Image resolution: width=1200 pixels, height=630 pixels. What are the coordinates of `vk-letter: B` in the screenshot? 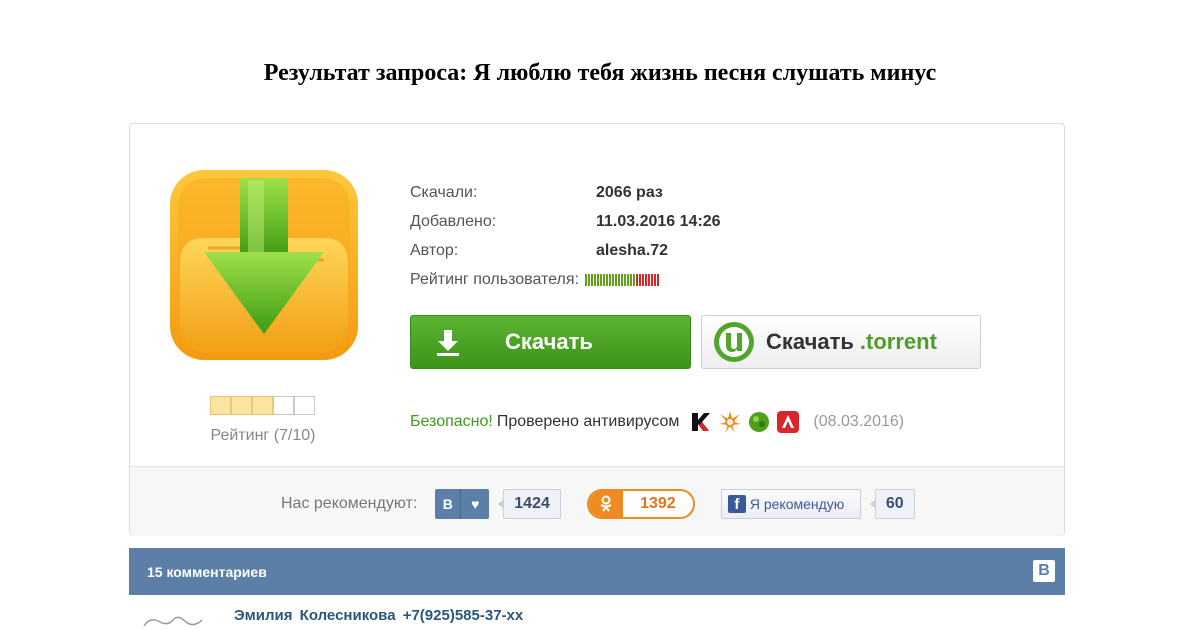 It's located at (448, 504).